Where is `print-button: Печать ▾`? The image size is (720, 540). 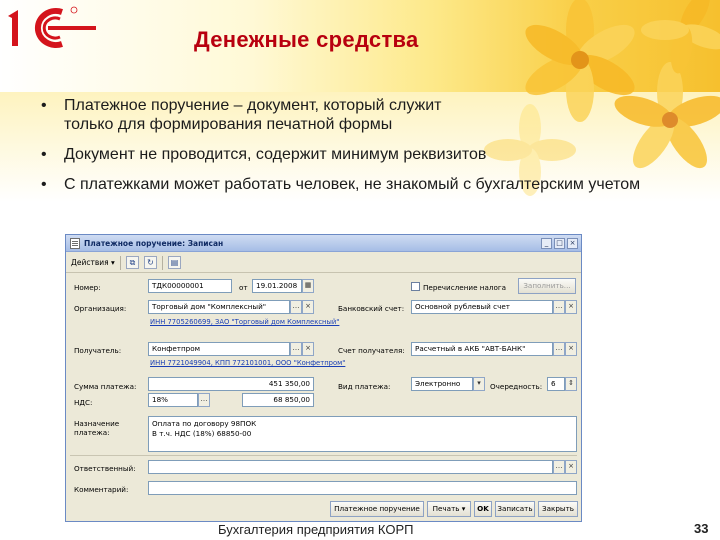 print-button: Печать ▾ is located at coordinates (449, 509).